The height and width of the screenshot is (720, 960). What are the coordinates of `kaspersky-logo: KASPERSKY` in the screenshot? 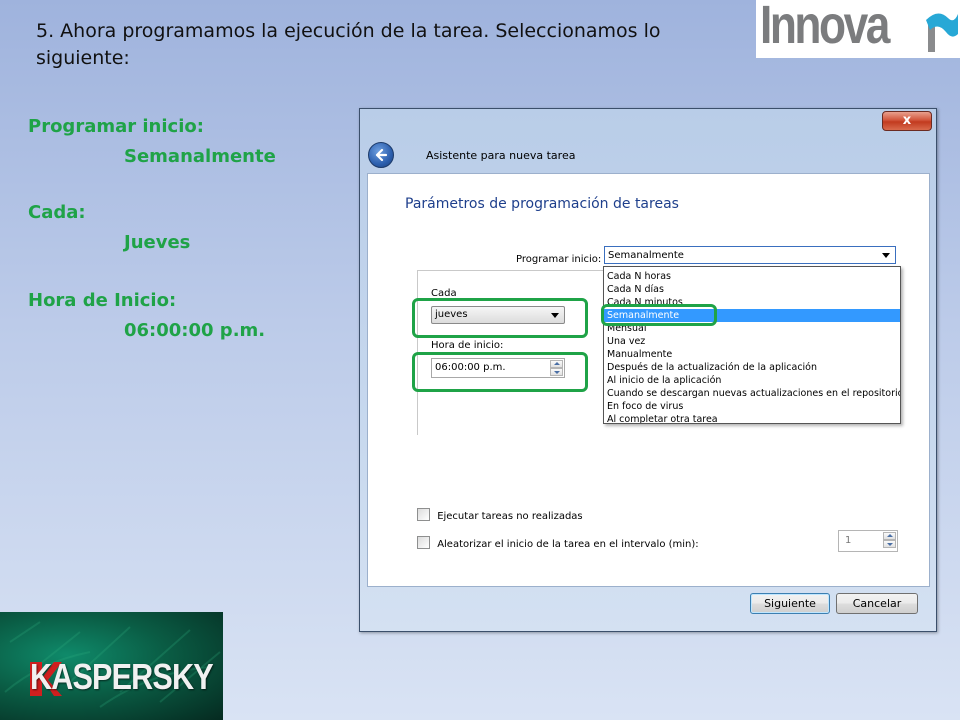 It's located at (111, 666).